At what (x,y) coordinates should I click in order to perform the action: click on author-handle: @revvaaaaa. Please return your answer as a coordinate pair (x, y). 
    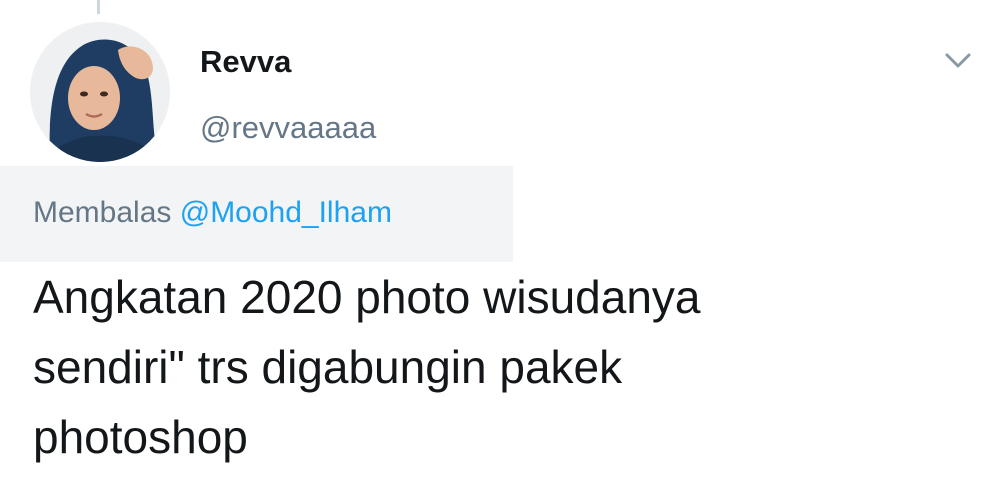
    Looking at the image, I should click on (288, 128).